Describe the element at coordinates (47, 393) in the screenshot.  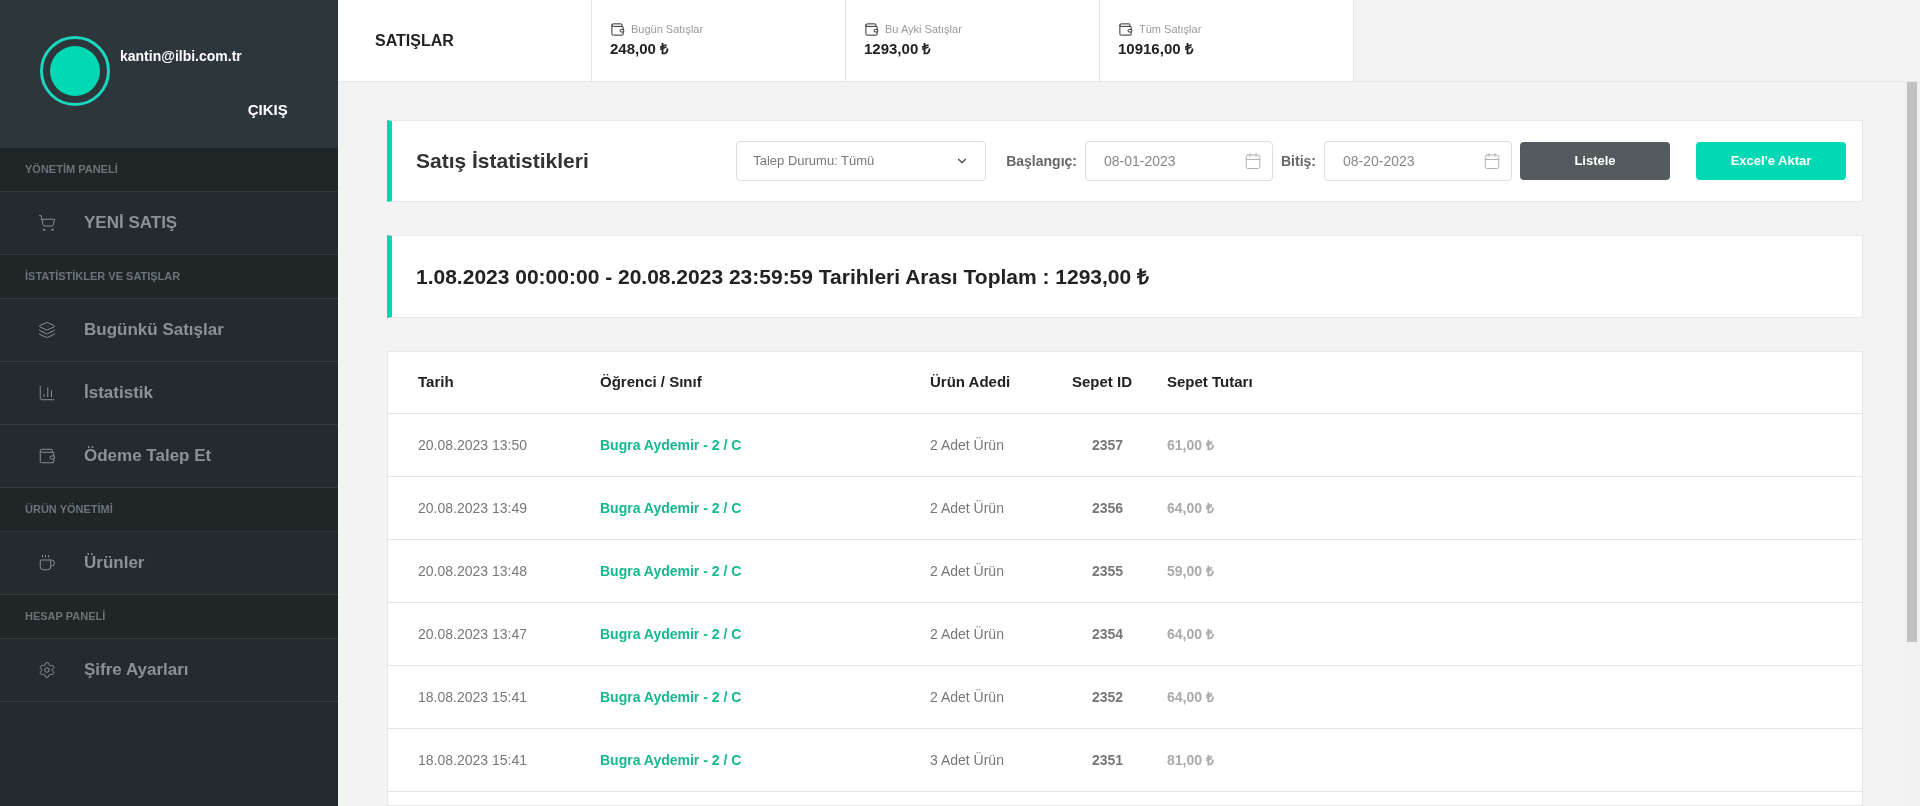
I see `bar-chart-icon` at that location.